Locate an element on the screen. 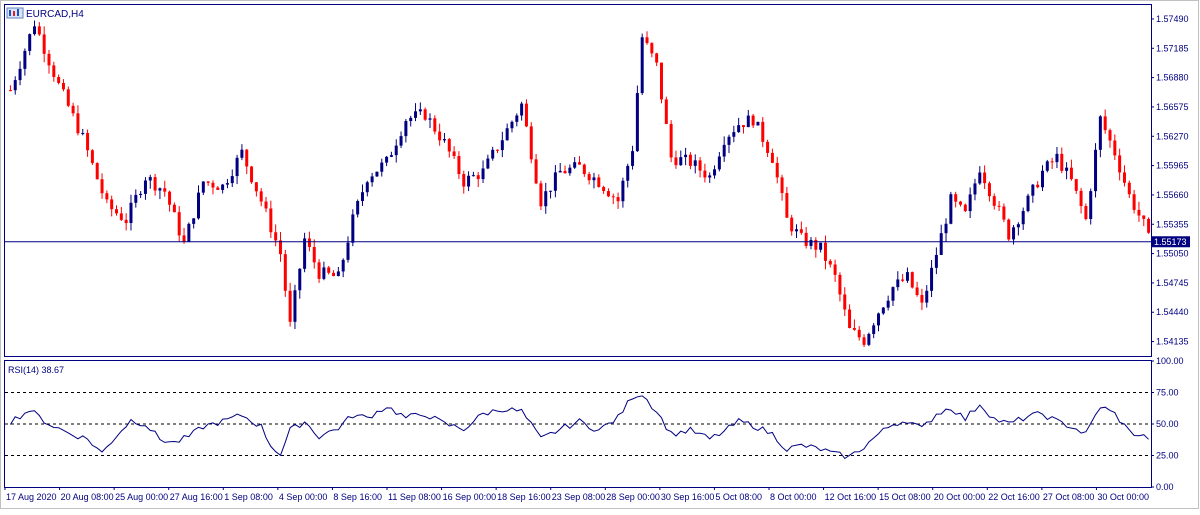  time-tick-label: 18 Sep 16:00 is located at coordinates (524, 497).